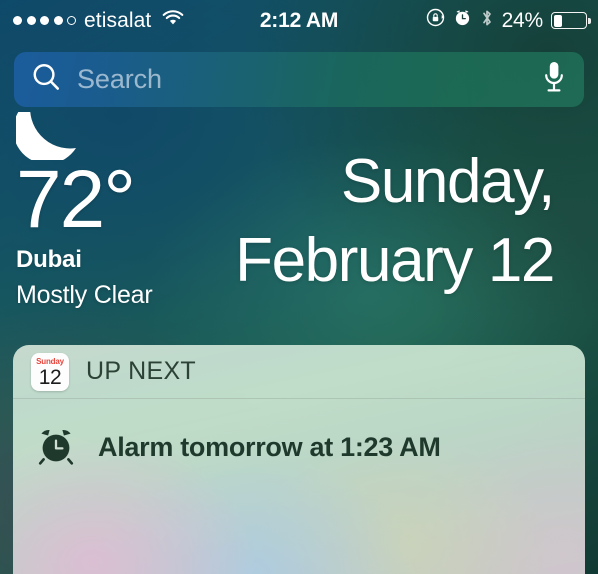  Describe the element at coordinates (308, 79) in the screenshot. I see `search-input: Search` at that location.